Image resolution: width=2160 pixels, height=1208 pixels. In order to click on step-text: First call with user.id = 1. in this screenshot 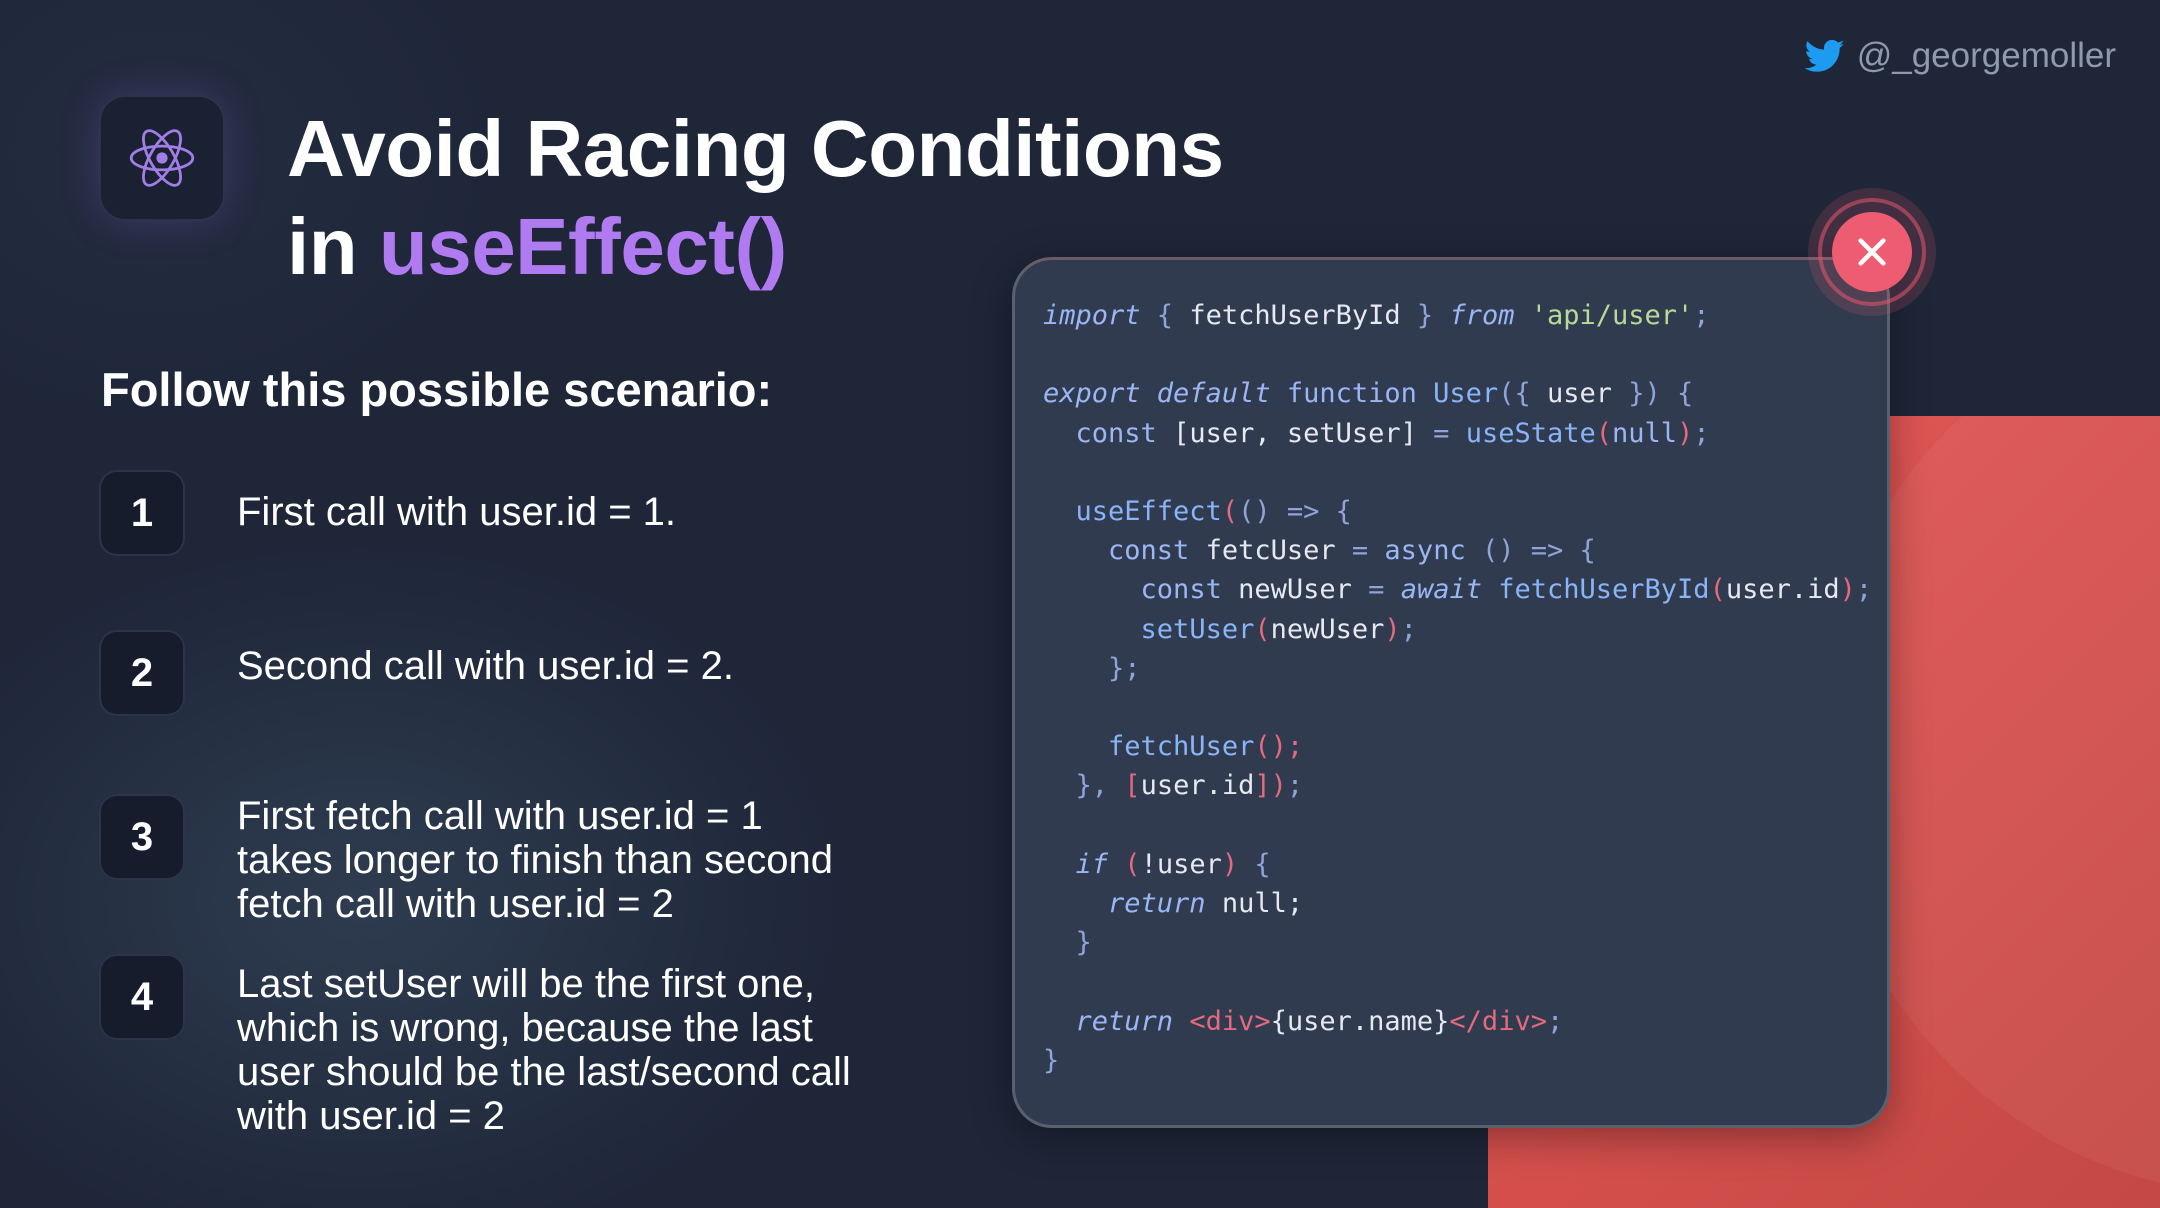, I will do `click(457, 512)`.